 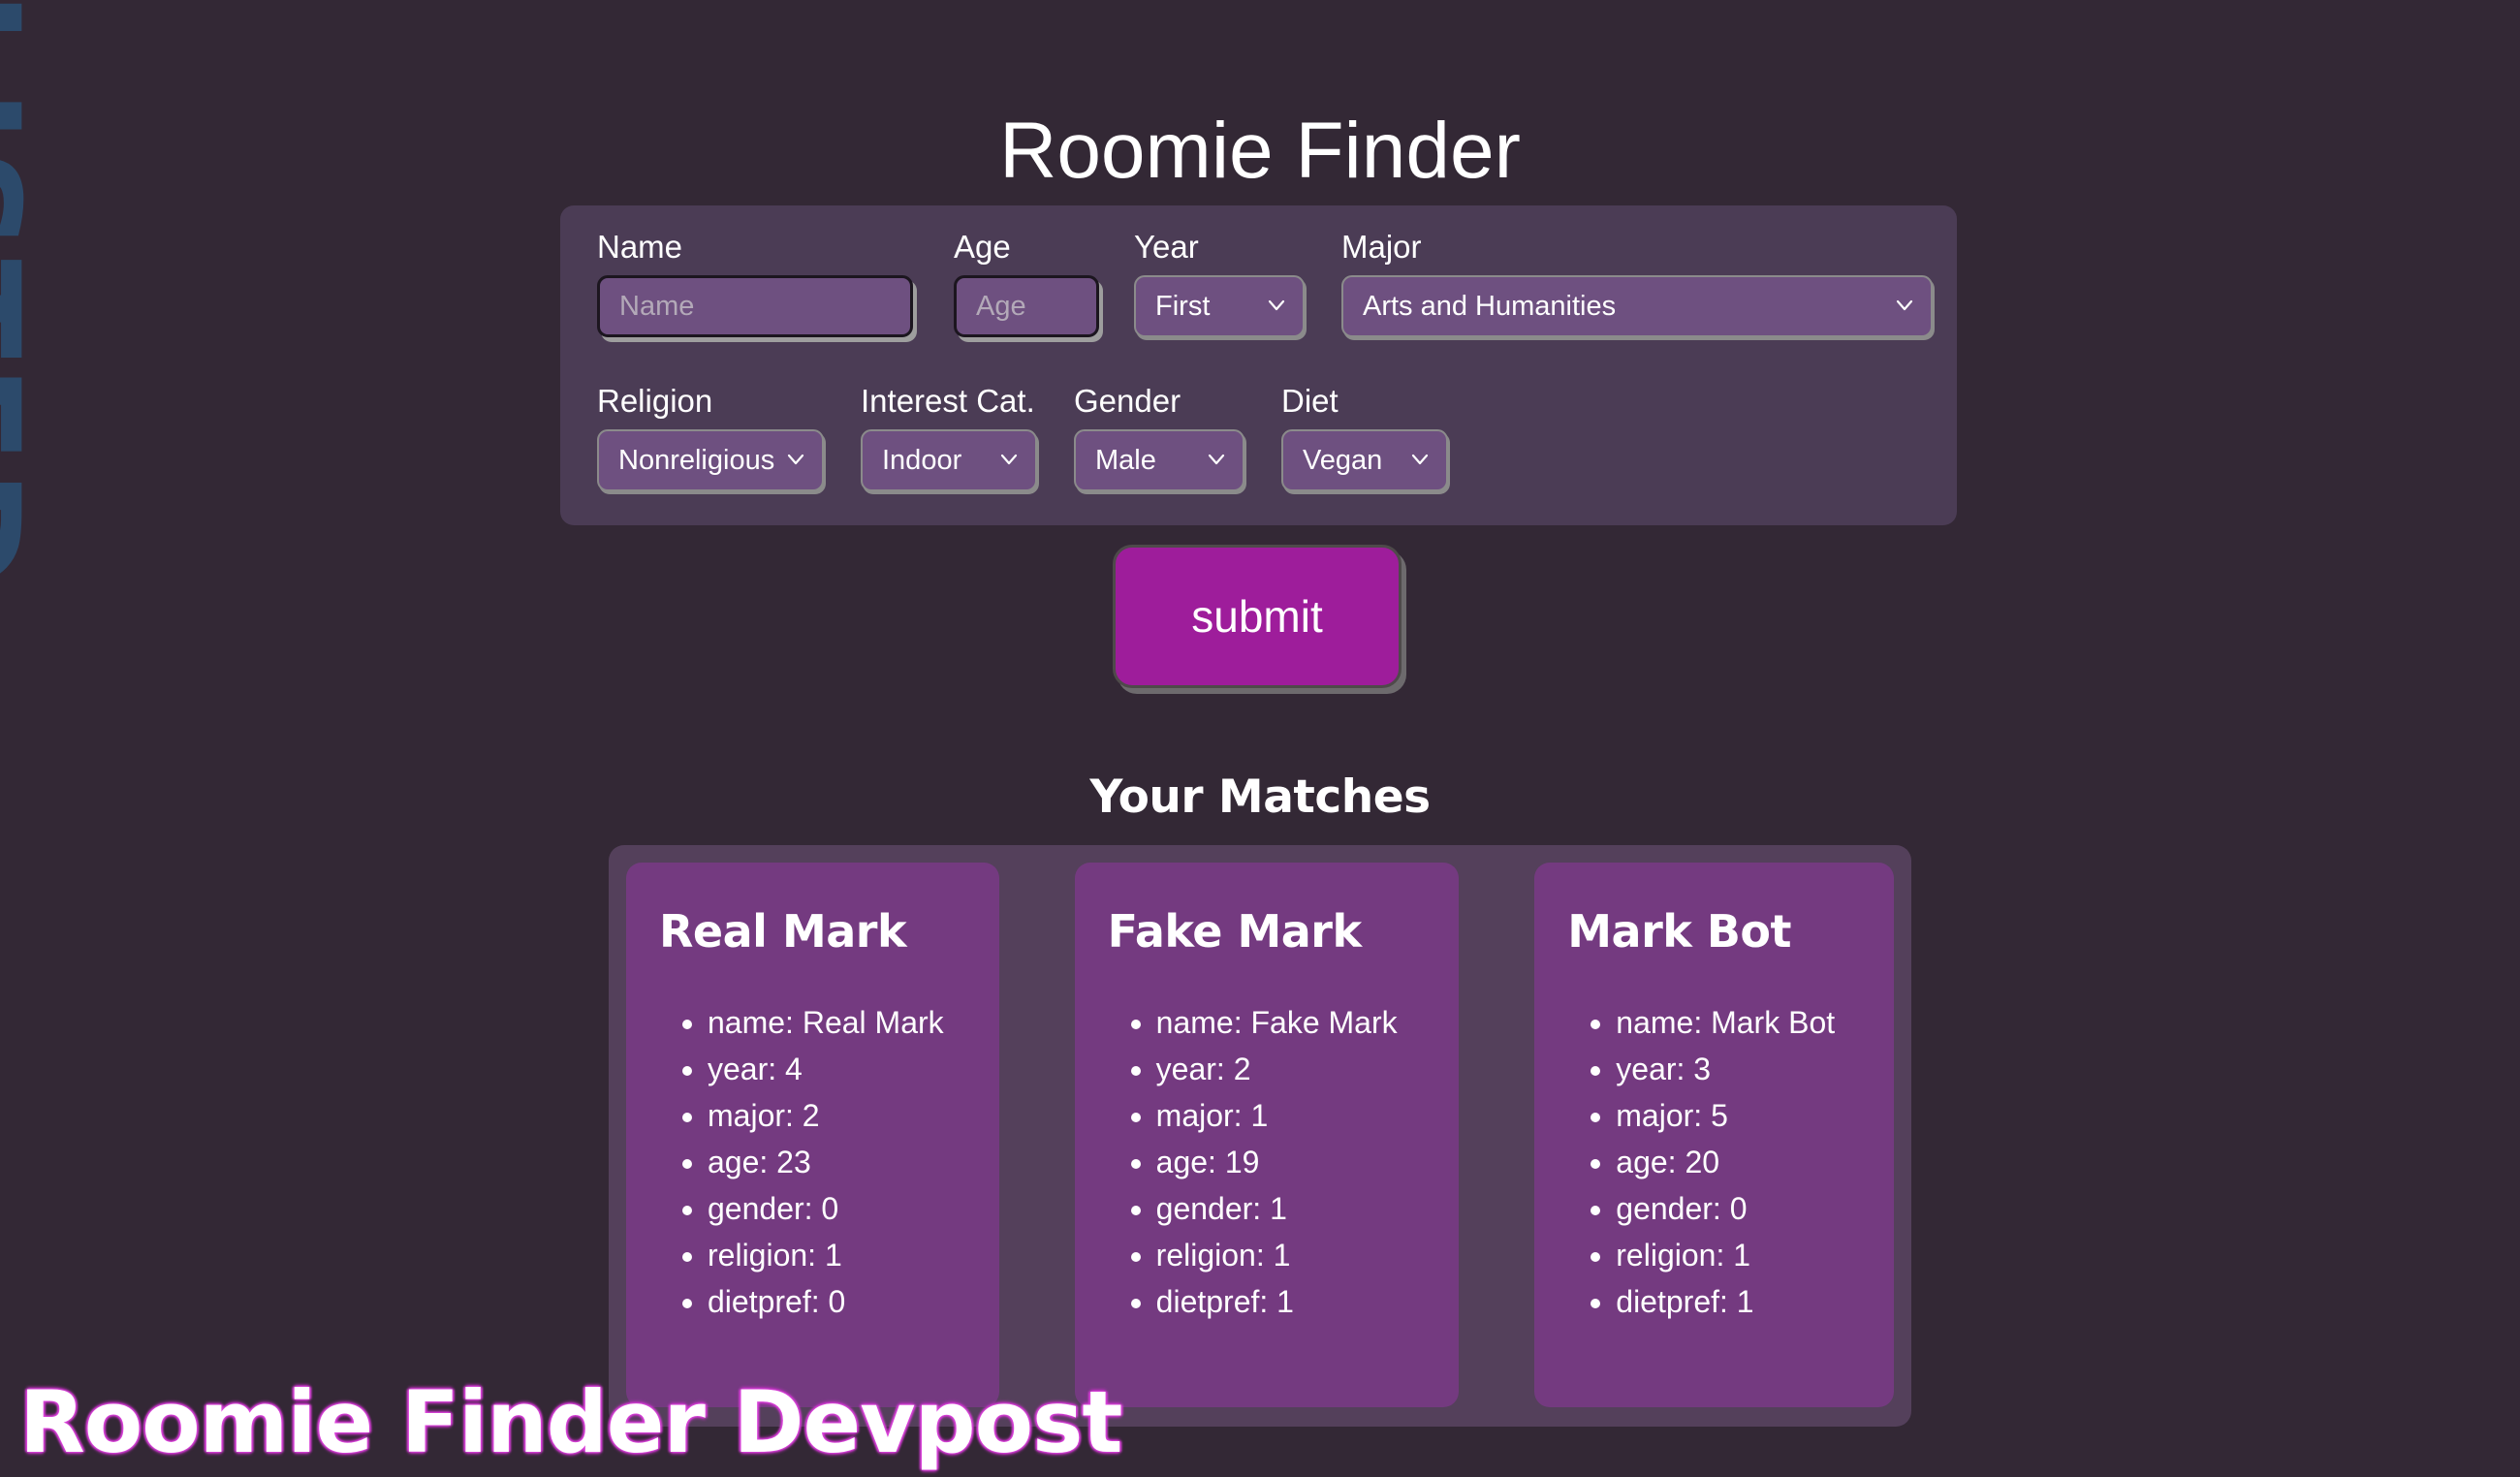 What do you see at coordinates (1292, 1115) in the screenshot?
I see `list-item: major: 1` at bounding box center [1292, 1115].